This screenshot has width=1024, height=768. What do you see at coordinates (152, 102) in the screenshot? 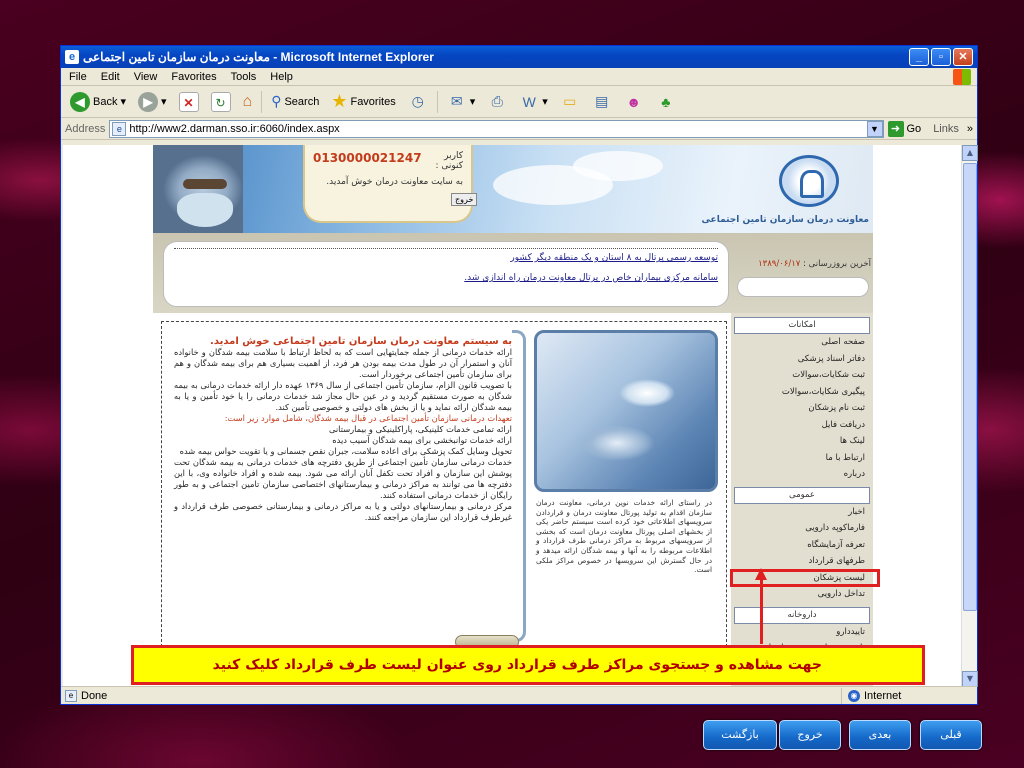
I see `forward-button: ▶ ▾` at bounding box center [152, 102].